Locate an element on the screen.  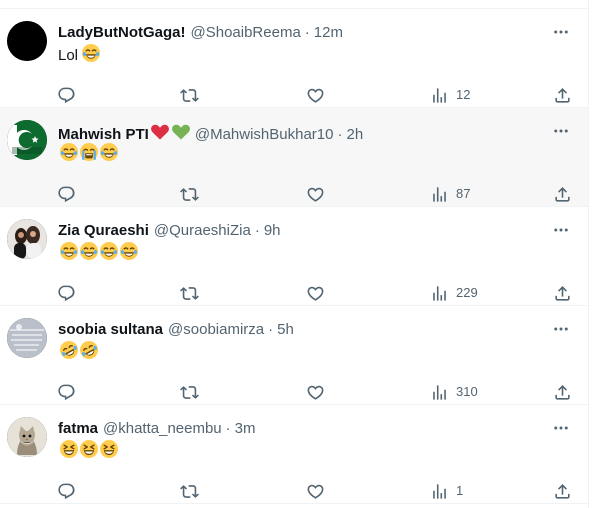
top-divider is located at coordinates (294, 4).